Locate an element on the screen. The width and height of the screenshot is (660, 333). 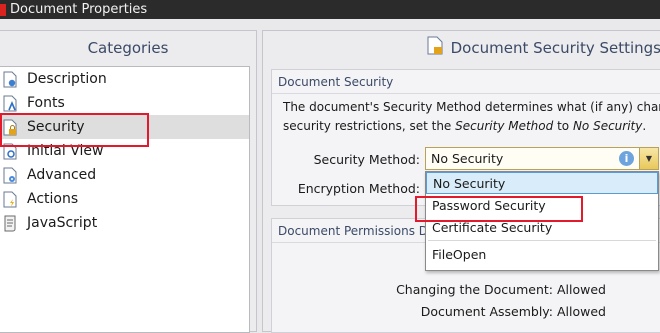
category-description: Description is located at coordinates (124, 79).